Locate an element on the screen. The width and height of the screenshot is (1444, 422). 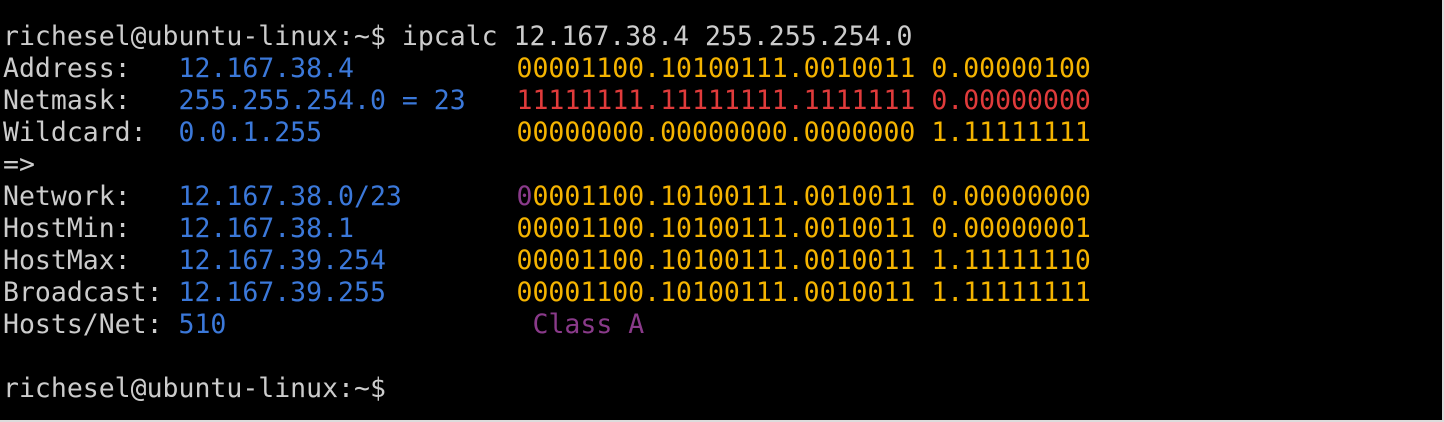
wildcard-label: Wildcard: is located at coordinates (91, 132).